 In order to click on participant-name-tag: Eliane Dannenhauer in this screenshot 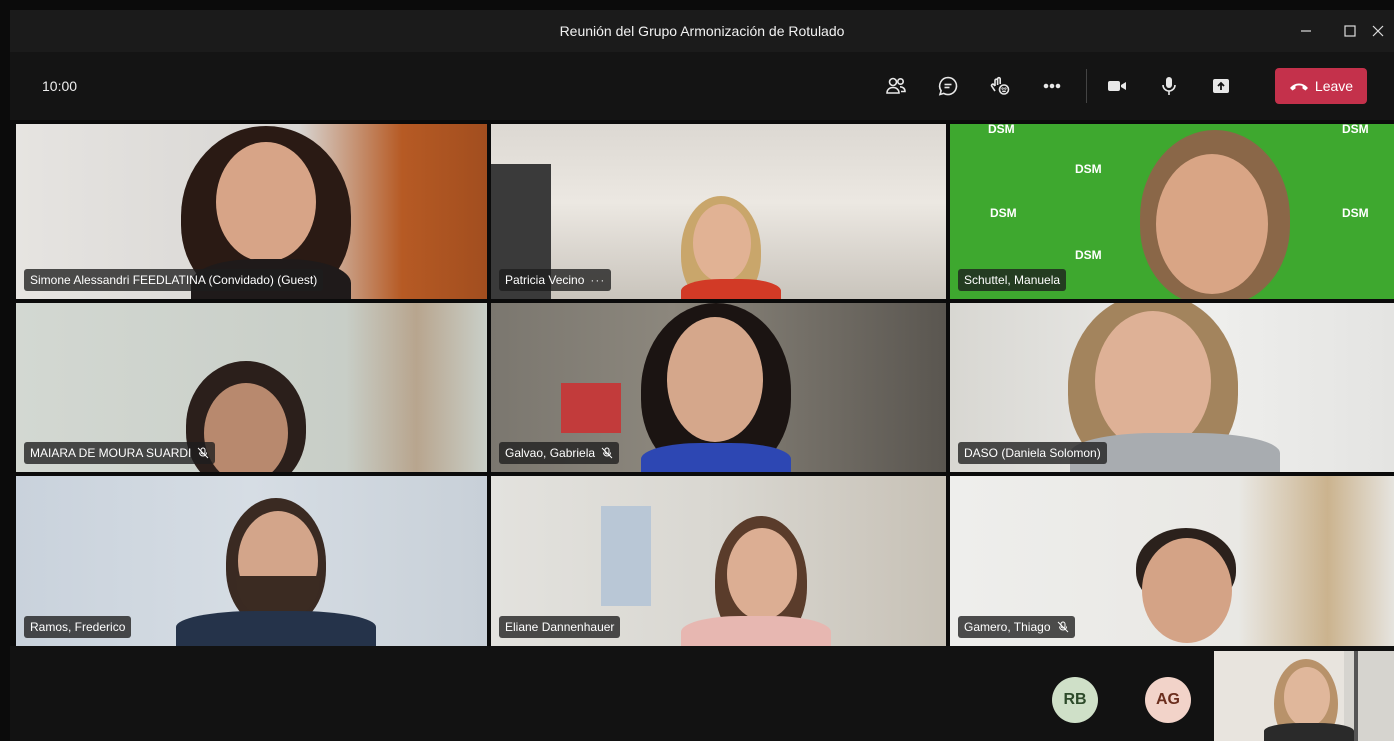, I will do `click(560, 627)`.